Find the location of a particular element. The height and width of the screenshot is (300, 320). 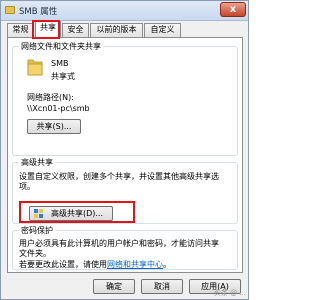

password-protection-title: 密码保护 is located at coordinates (37, 230).